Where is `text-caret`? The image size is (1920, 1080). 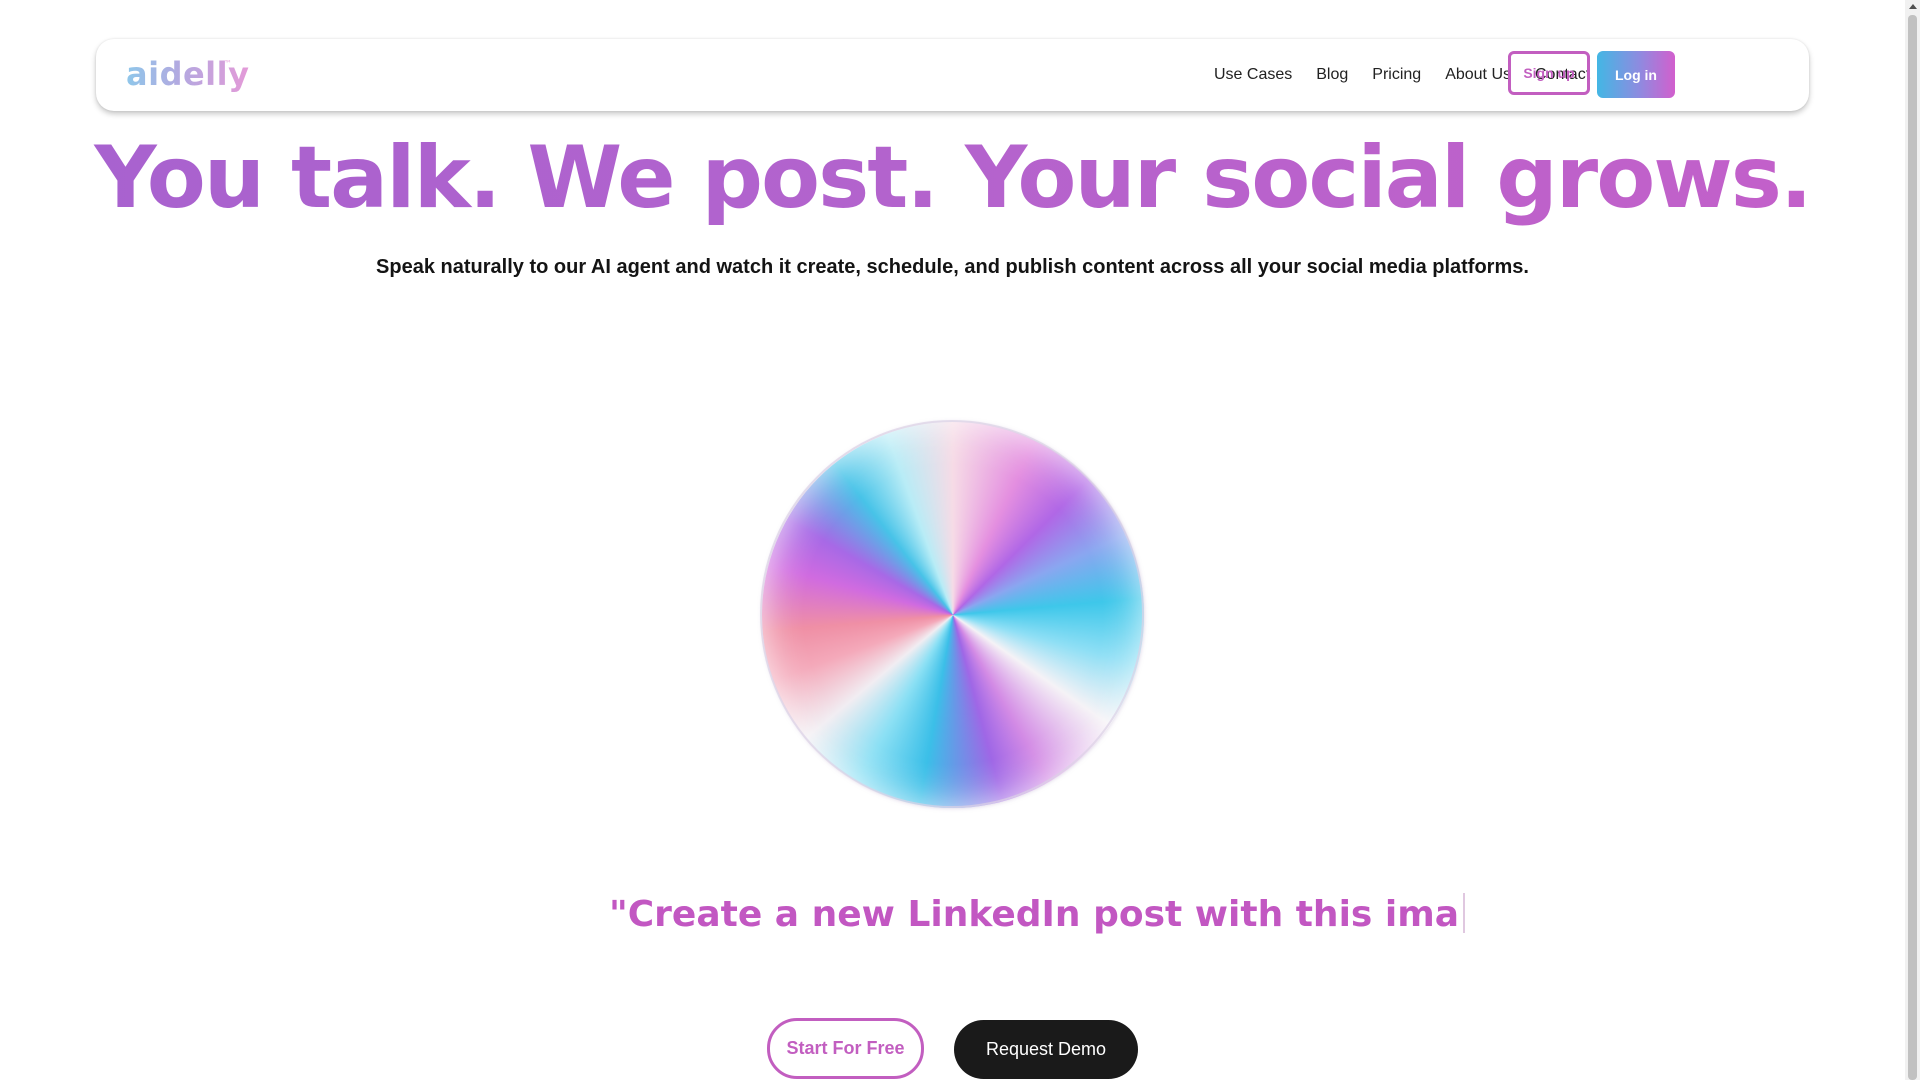 text-caret is located at coordinates (1464, 913).